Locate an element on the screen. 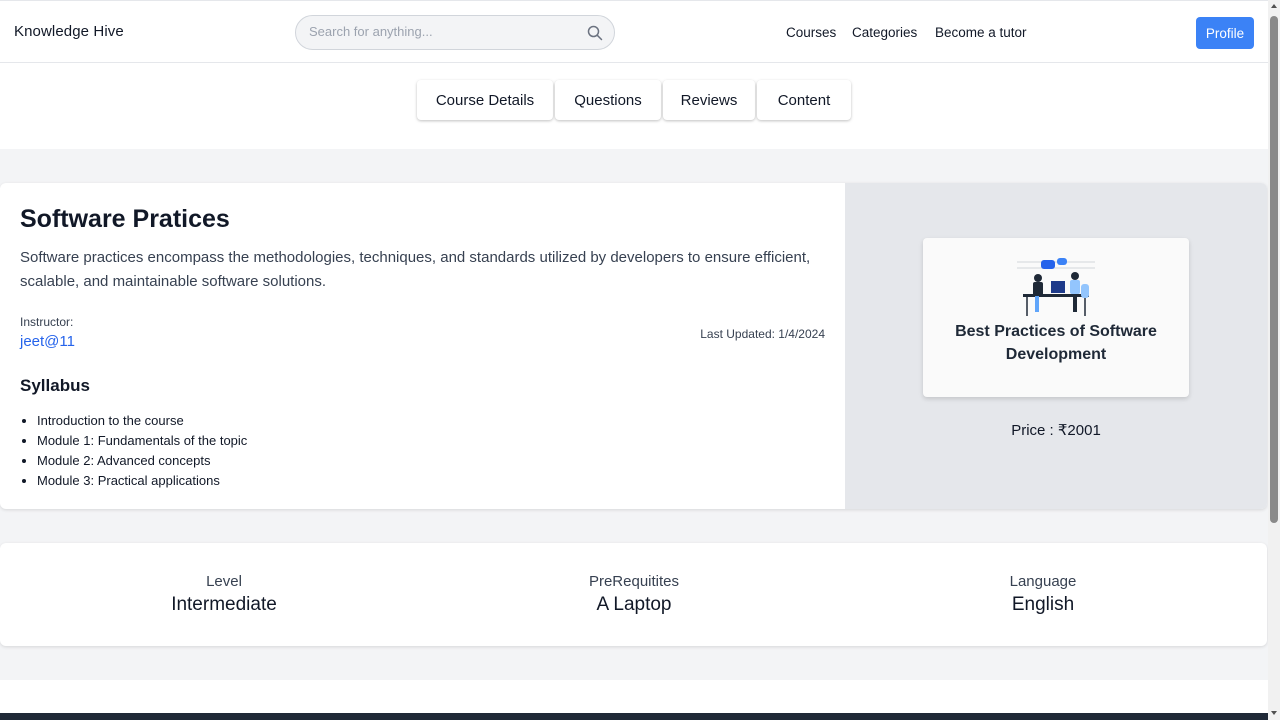  profile-button: Profile is located at coordinates (1225, 33).